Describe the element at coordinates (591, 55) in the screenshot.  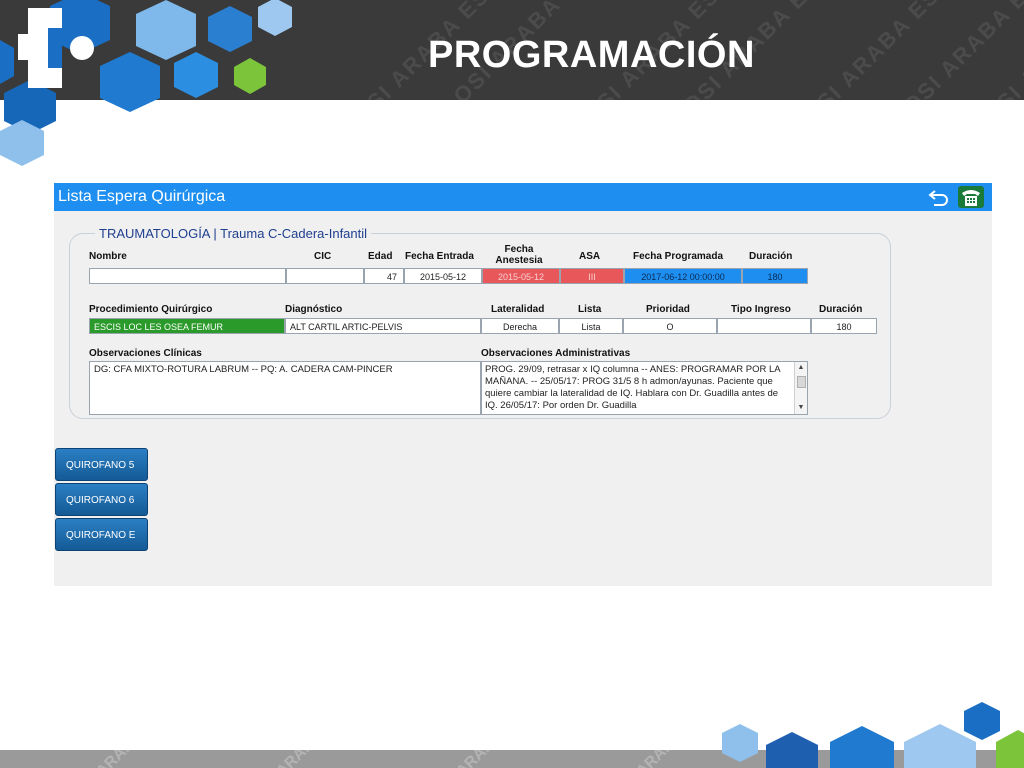
I see `slide-title: PROGRAMACIÓN` at that location.